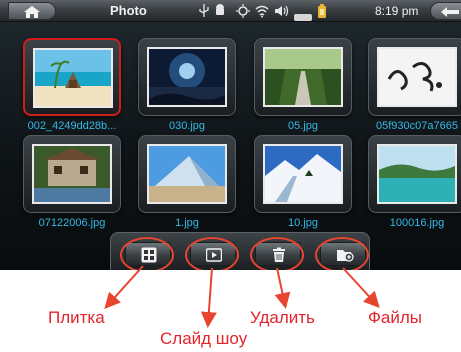 The width and height of the screenshot is (461, 352). What do you see at coordinates (282, 317) in the screenshot?
I see `annotation-delete: Удалить` at bounding box center [282, 317].